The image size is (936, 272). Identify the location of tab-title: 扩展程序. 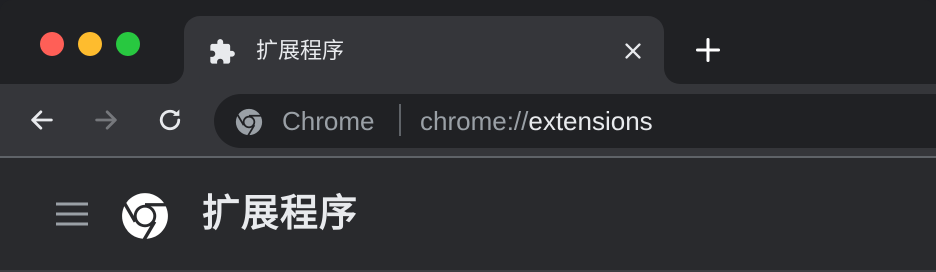
(300, 50).